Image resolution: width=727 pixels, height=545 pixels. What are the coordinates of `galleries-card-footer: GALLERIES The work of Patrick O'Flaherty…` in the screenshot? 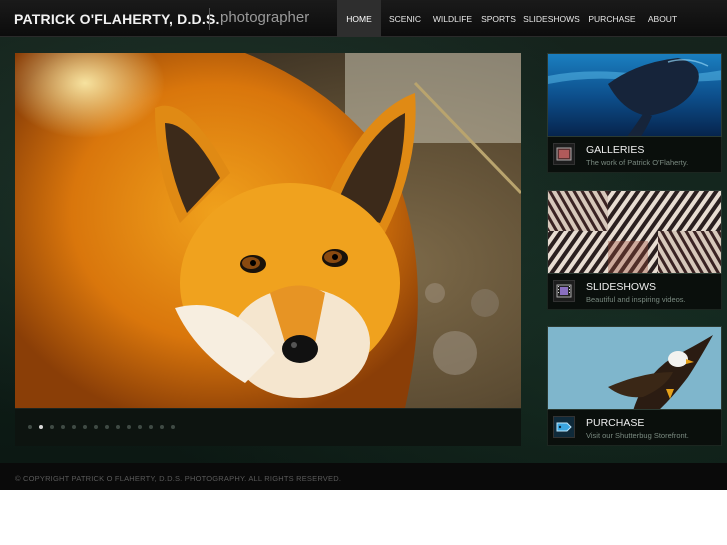 It's located at (634, 155).